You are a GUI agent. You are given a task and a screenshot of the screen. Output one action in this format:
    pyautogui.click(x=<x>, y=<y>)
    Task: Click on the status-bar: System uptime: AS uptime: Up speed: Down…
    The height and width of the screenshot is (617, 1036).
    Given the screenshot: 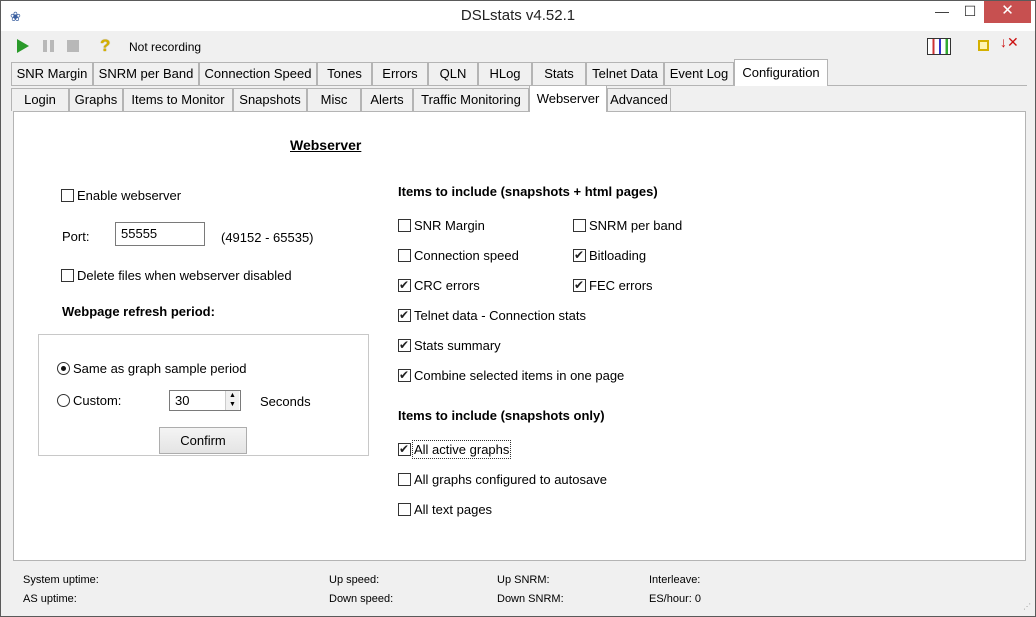 What is the action you would take?
    pyautogui.click(x=519, y=589)
    